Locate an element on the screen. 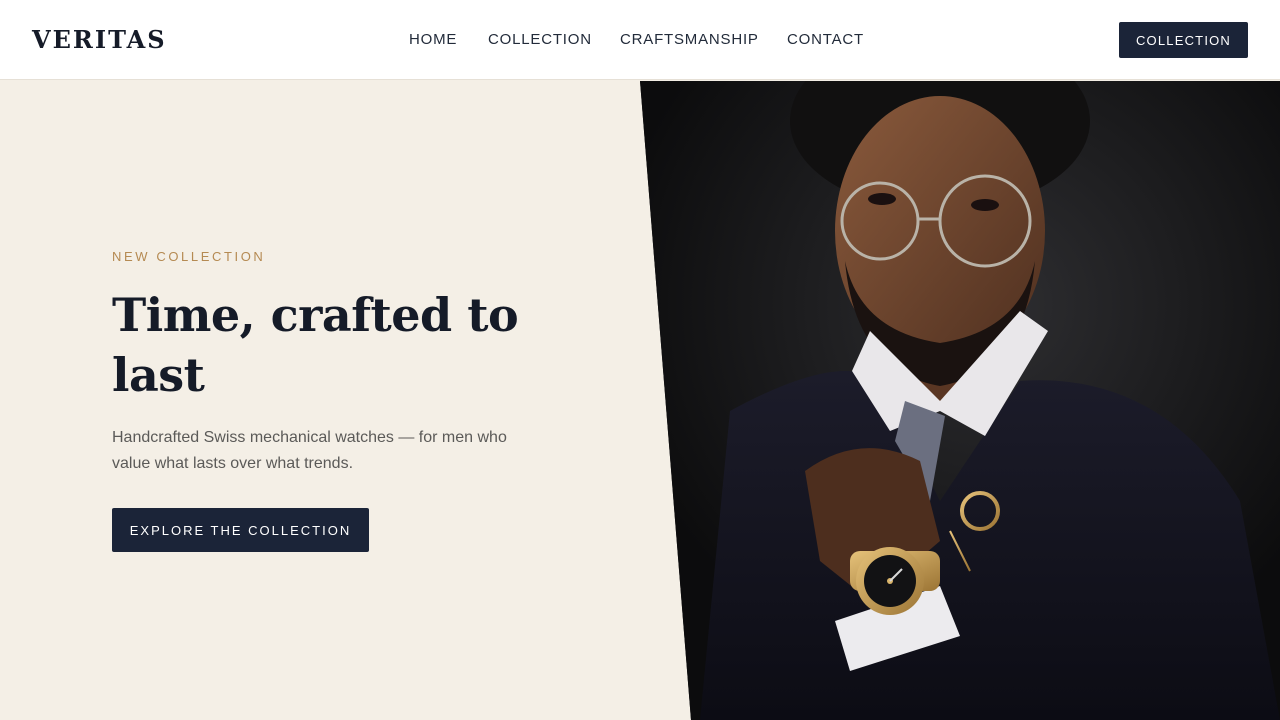 This screenshot has height=720, width=1280. nav-craftsmanship: CRAFTSMANSHIP is located at coordinates (689, 40).